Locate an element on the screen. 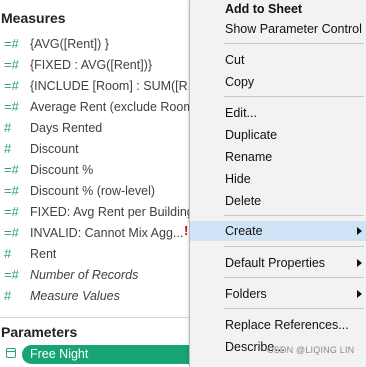 The image size is (366, 367). measures-section-title: Measures is located at coordinates (33, 18).